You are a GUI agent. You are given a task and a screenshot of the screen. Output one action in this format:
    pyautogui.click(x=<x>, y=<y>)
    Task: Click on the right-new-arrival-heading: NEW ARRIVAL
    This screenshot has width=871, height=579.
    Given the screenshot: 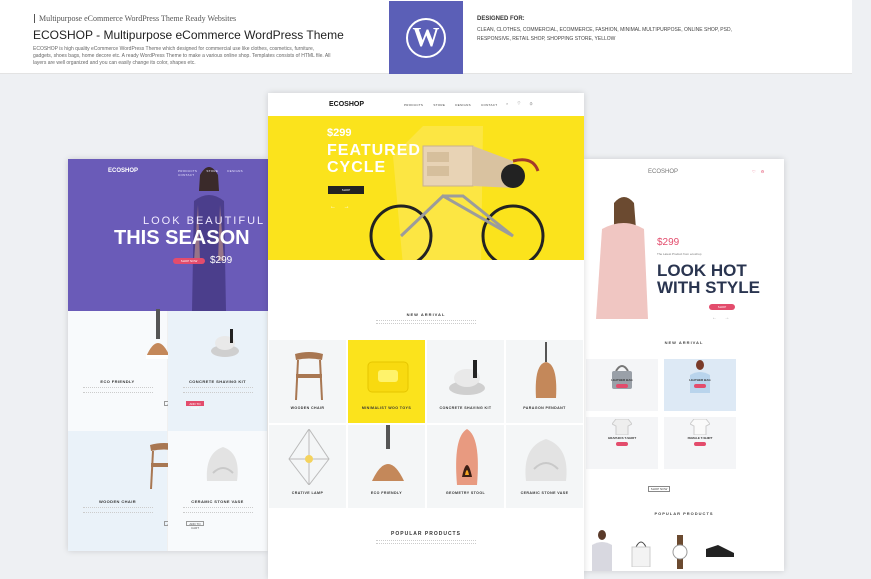 What is the action you would take?
    pyautogui.click(x=684, y=342)
    